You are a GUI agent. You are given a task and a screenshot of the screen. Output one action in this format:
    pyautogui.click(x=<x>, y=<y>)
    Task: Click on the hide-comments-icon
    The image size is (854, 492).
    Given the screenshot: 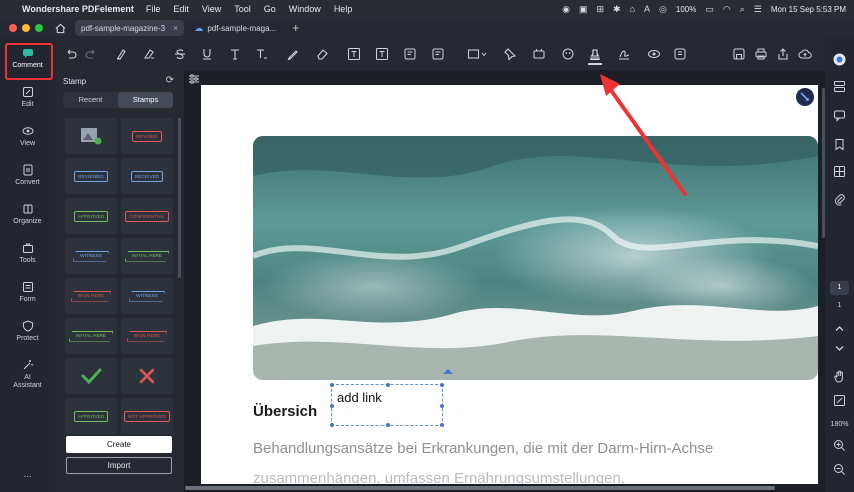 What is the action you would take?
    pyautogui.click(x=654, y=54)
    